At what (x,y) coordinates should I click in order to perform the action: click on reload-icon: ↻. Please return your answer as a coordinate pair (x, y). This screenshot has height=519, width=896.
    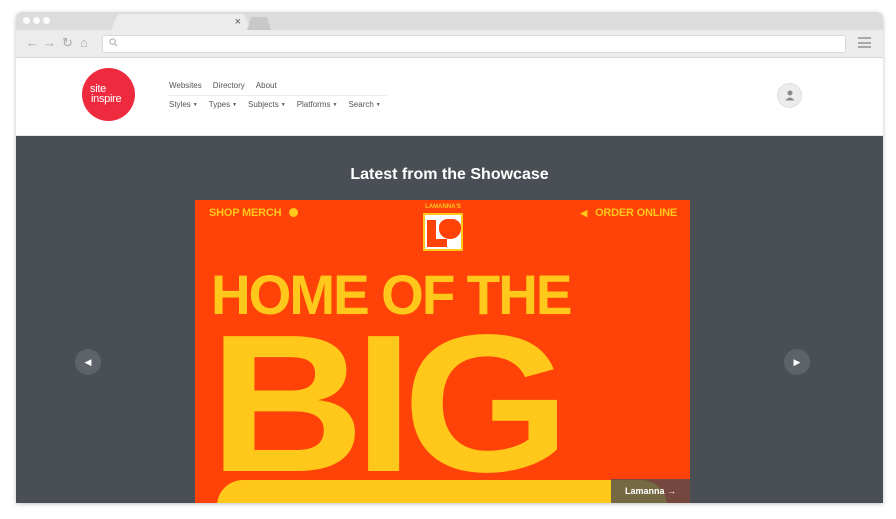
    Looking at the image, I should click on (67, 43).